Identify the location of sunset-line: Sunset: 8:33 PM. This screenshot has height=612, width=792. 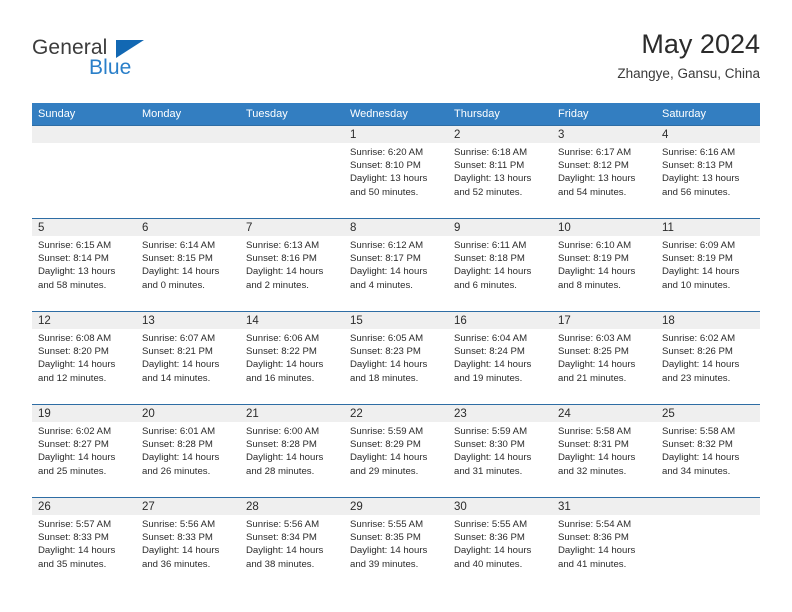
(177, 538).